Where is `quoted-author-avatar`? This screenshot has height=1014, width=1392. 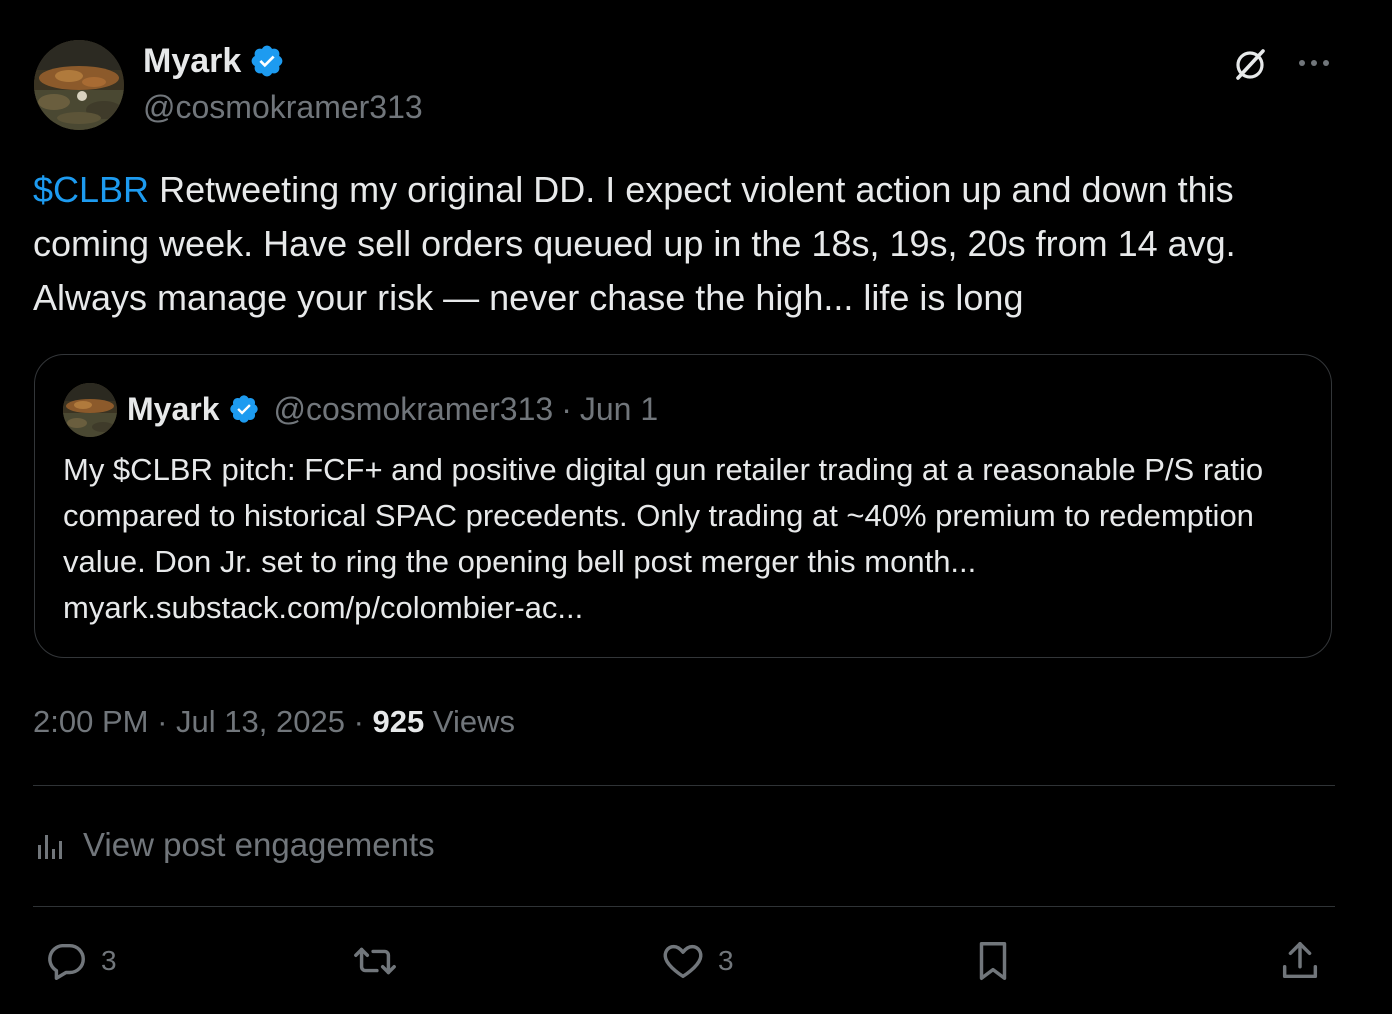 quoted-author-avatar is located at coordinates (90, 410).